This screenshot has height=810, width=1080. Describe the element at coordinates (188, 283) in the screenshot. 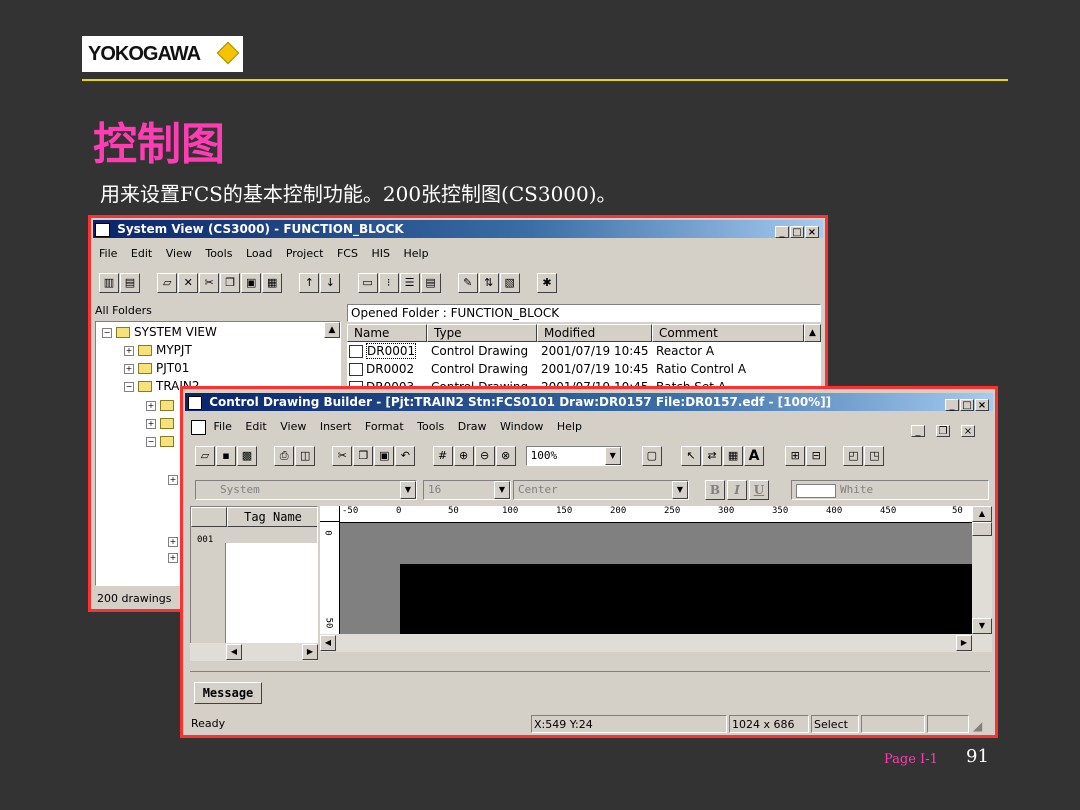

I see `delete-icon: ✕` at that location.